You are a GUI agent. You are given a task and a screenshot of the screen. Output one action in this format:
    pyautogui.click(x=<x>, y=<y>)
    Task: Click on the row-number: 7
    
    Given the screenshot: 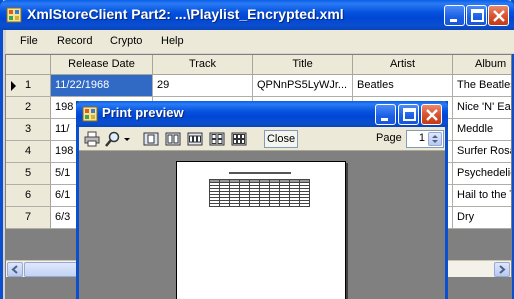 What is the action you would take?
    pyautogui.click(x=28, y=217)
    